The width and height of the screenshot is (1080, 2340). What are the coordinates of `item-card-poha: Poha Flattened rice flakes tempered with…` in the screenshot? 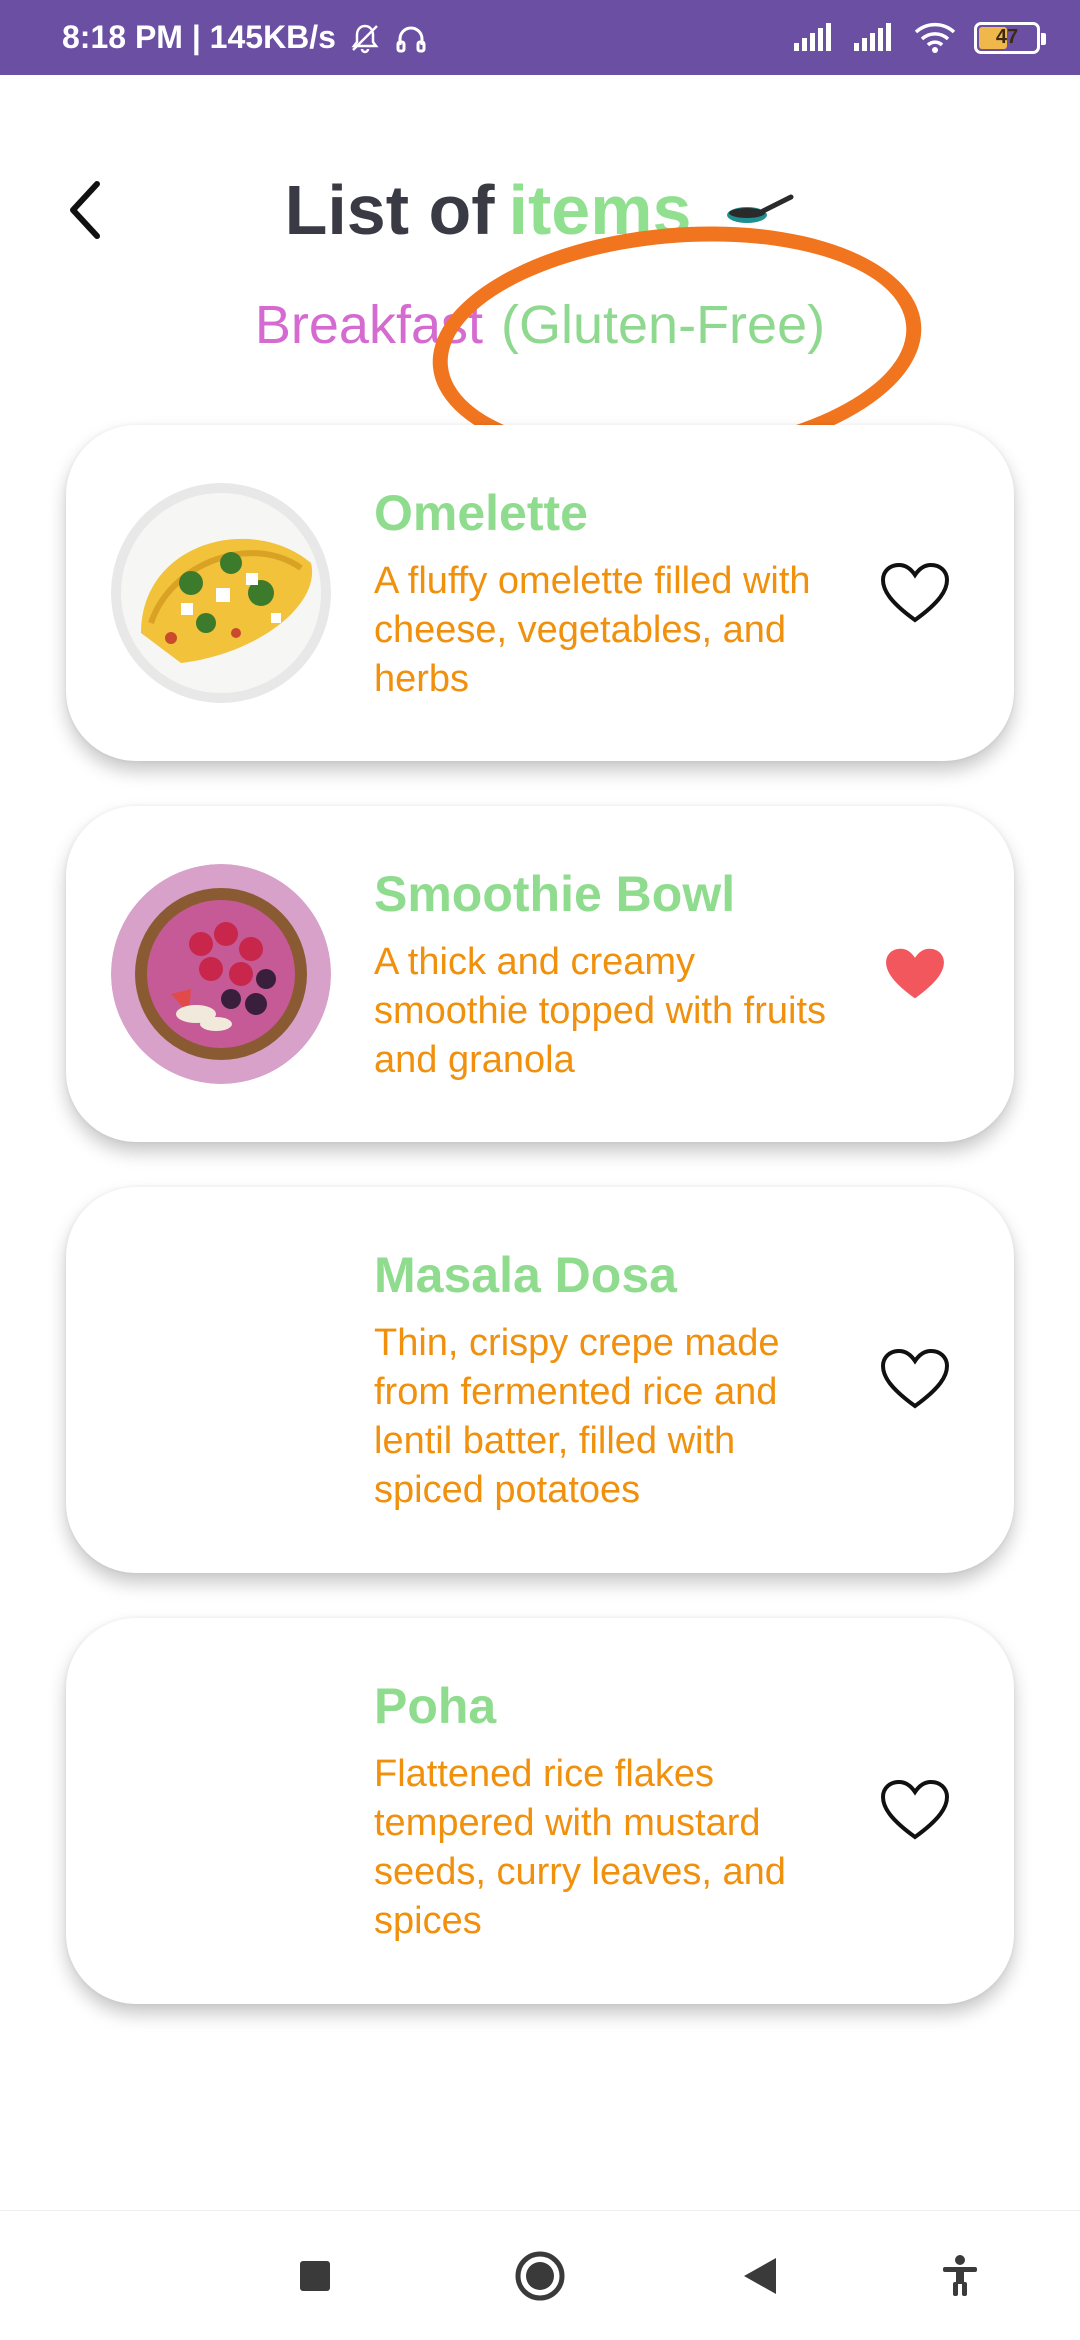 It's located at (540, 1811).